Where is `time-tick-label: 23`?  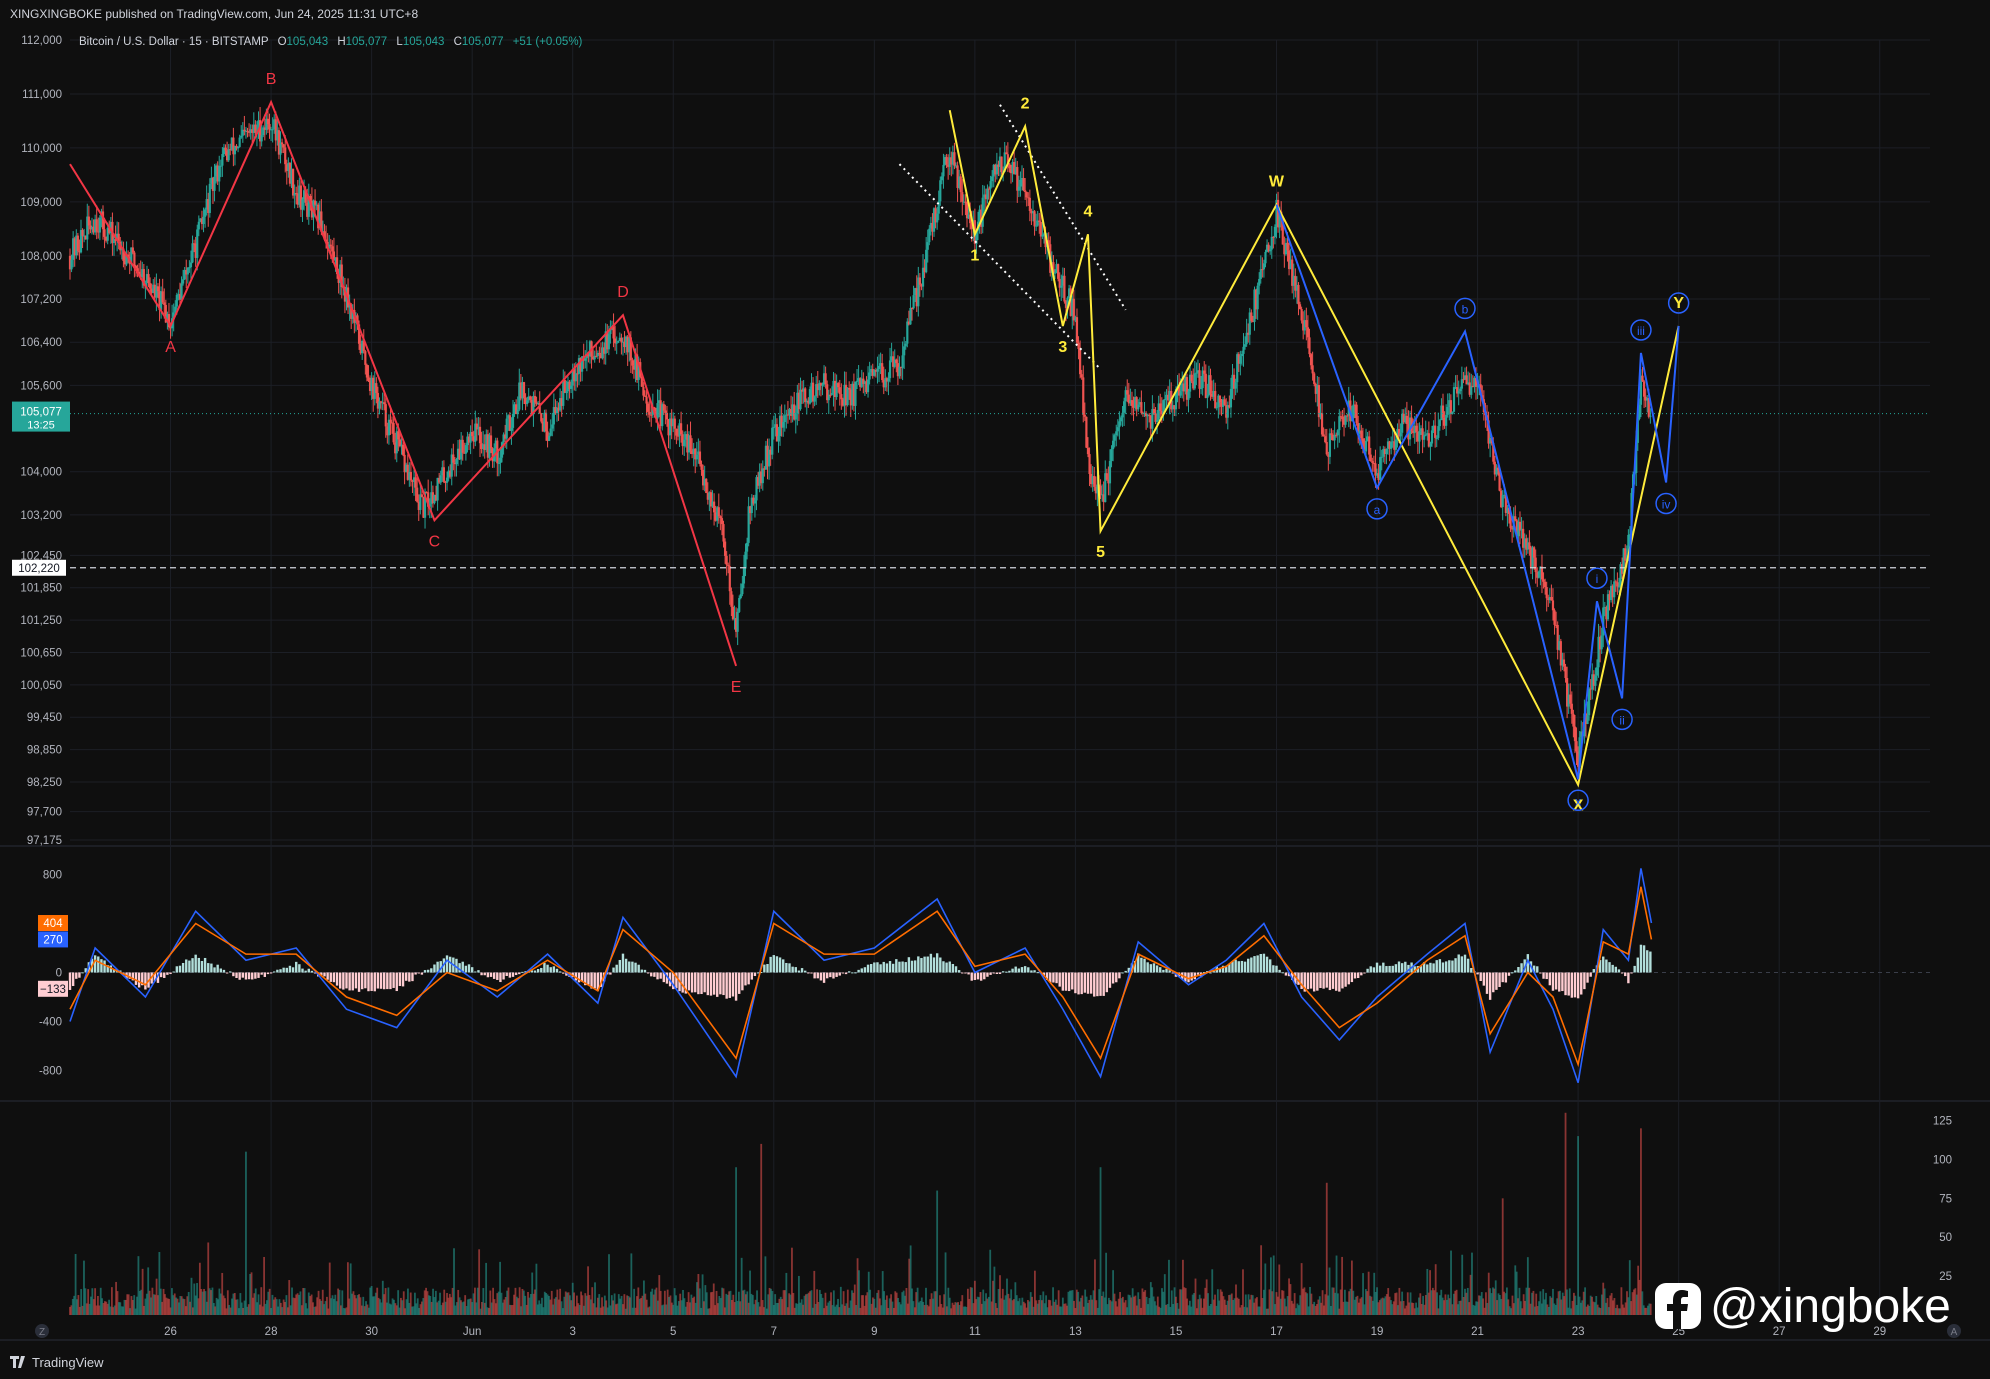
time-tick-label: 23 is located at coordinates (1578, 1332).